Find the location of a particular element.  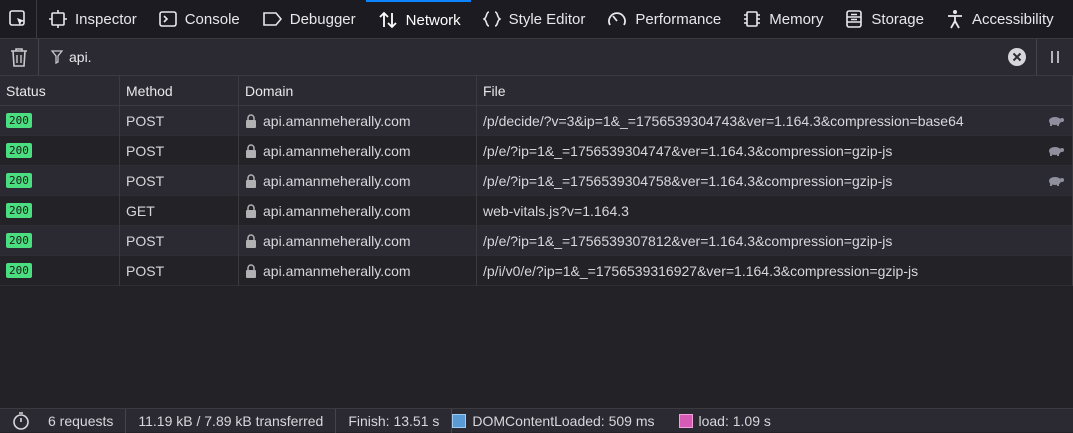

style-editor-icon is located at coordinates (491, 19).